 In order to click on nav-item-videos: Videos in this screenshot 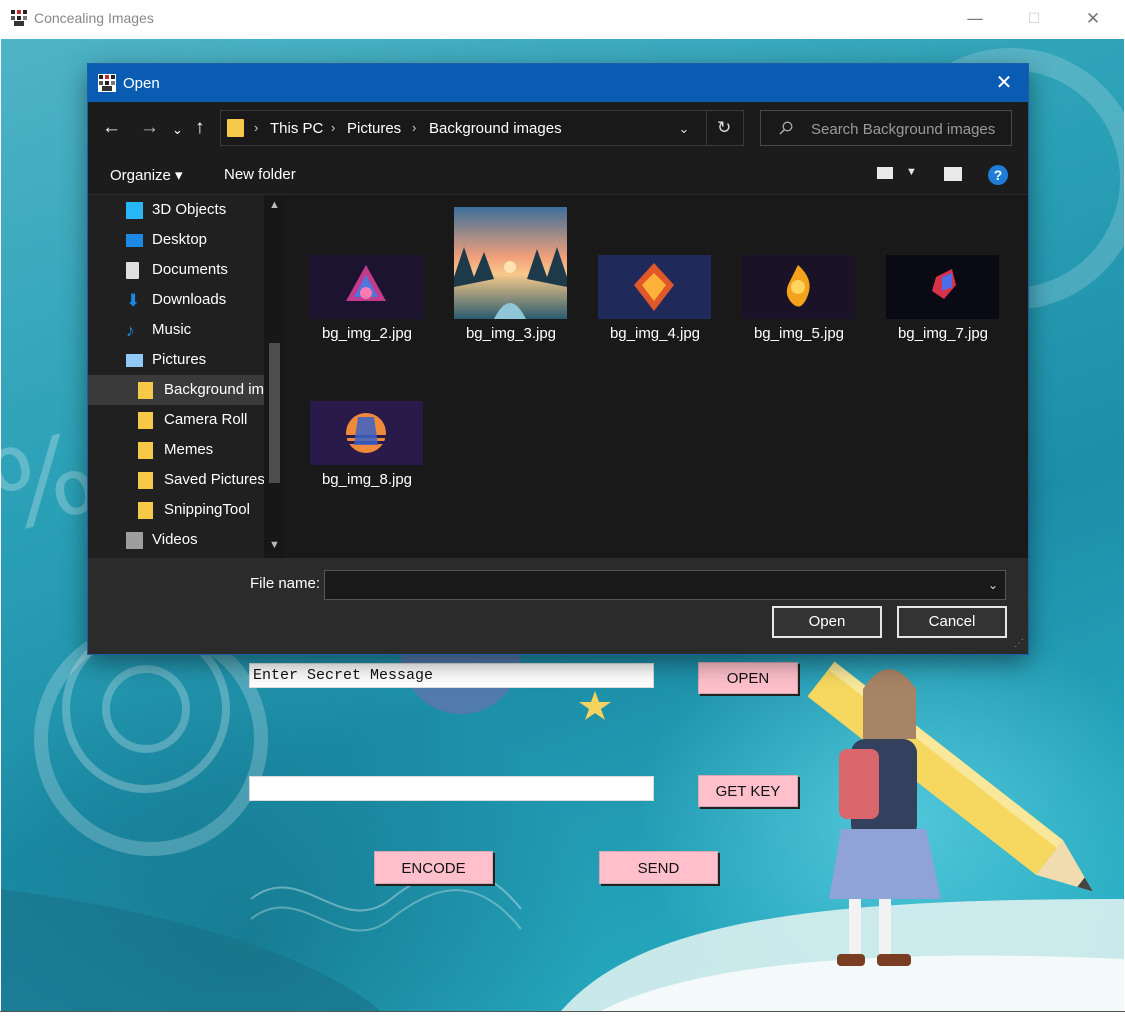, I will do `click(176, 540)`.